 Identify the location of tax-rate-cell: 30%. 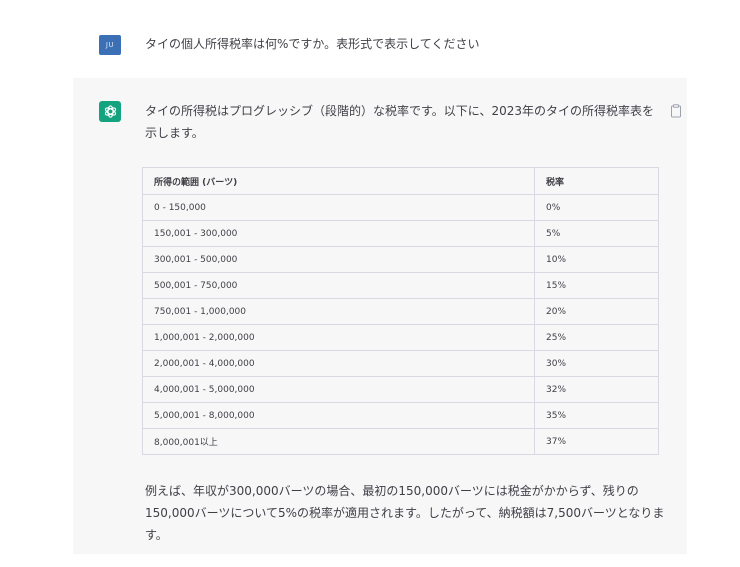
(596, 363).